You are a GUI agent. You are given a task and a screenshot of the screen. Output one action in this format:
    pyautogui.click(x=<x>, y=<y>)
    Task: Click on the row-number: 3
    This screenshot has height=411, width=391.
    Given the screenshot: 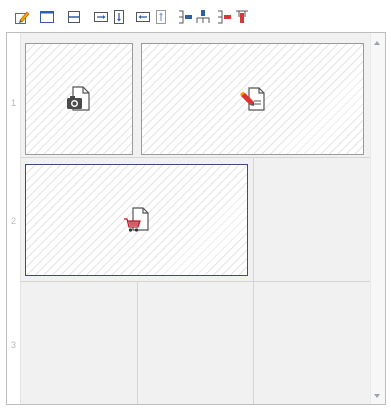 What is the action you would take?
    pyautogui.click(x=13, y=345)
    